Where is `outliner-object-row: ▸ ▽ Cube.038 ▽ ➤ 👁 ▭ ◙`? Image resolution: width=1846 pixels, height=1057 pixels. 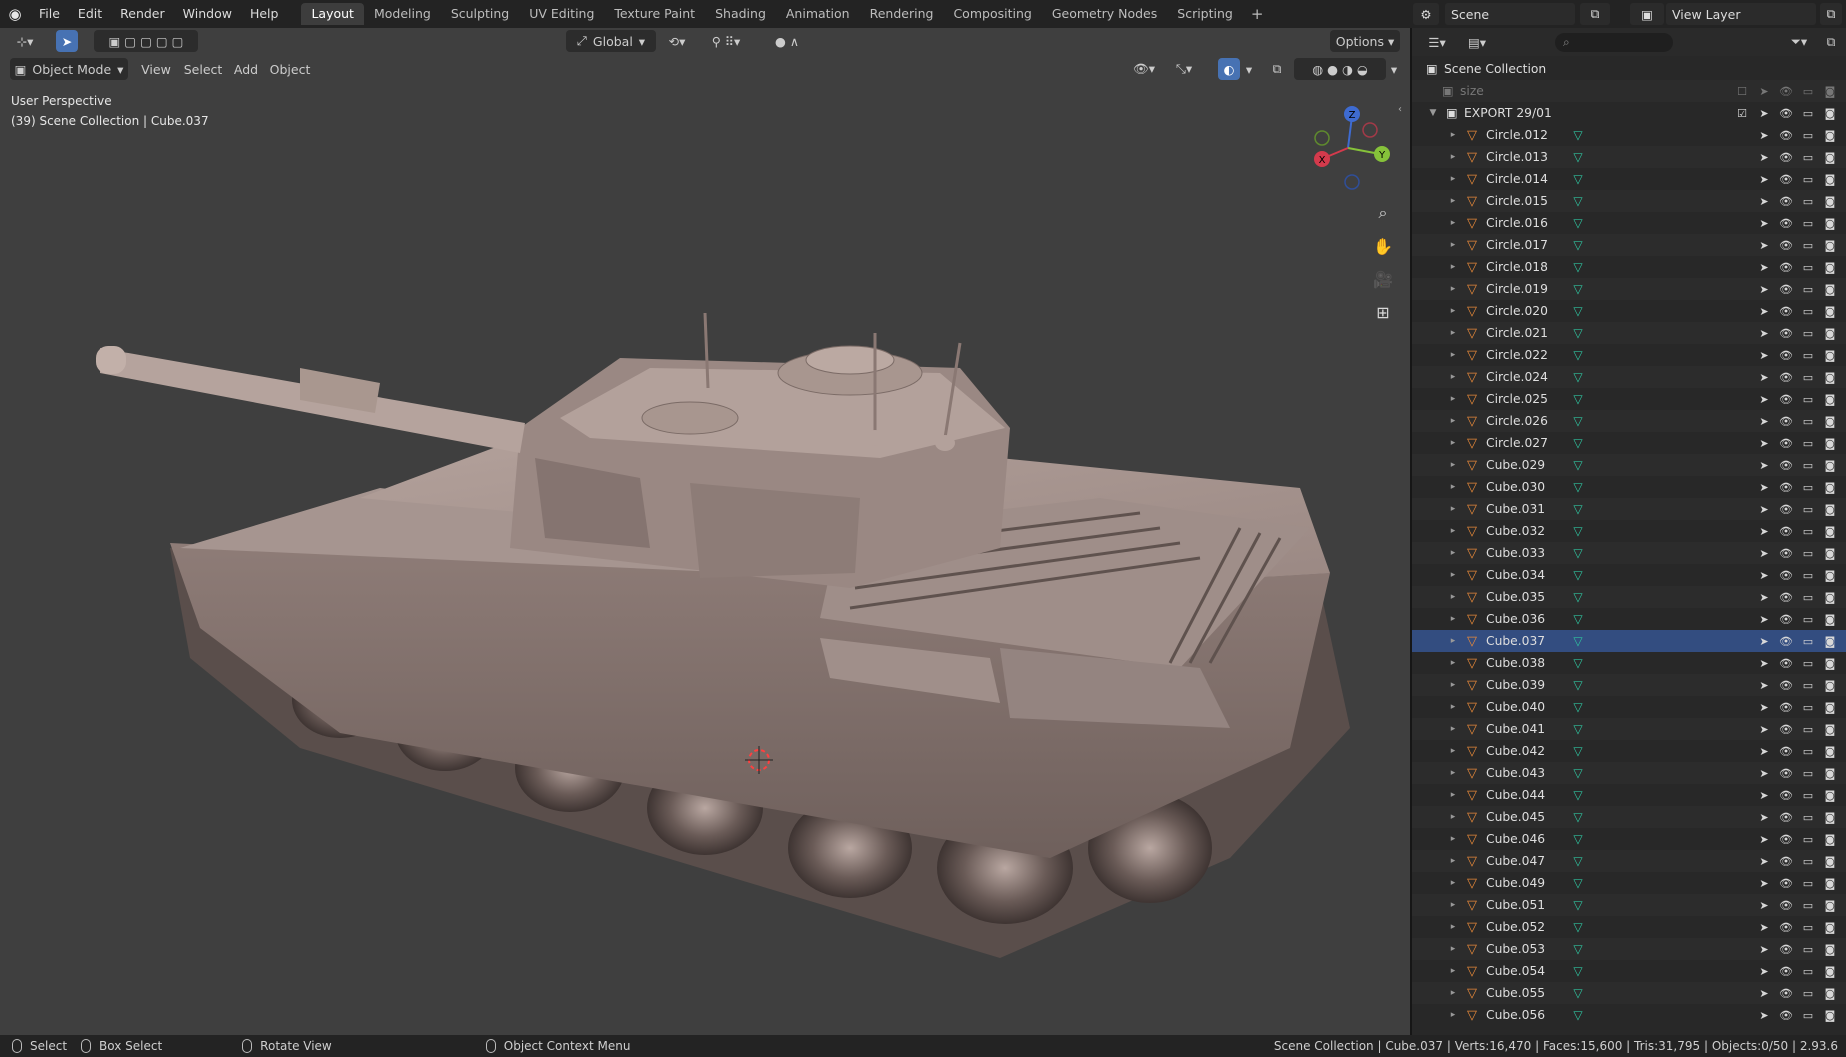
outliner-object-row: ▸ ▽ Cube.038 ▽ ➤ 👁 ▭ ◙ is located at coordinates (1629, 663).